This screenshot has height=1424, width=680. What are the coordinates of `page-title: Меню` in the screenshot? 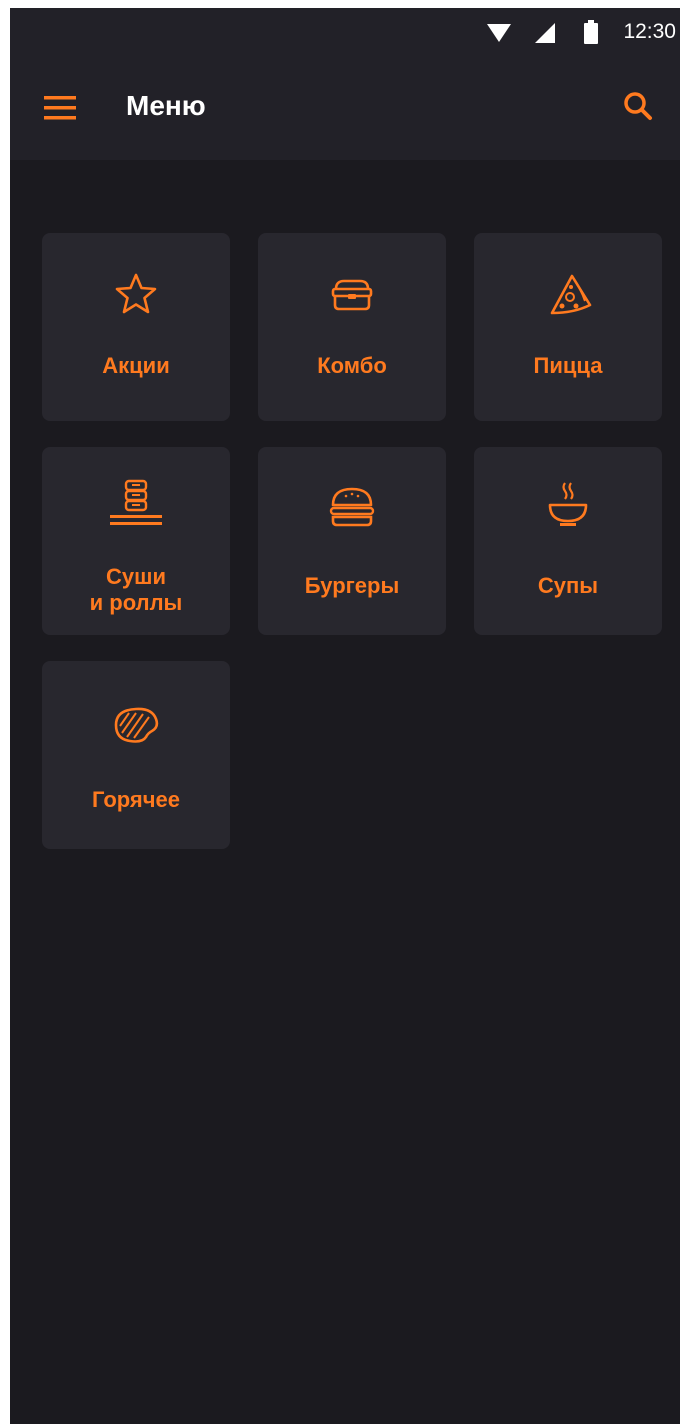 It's located at (166, 105).